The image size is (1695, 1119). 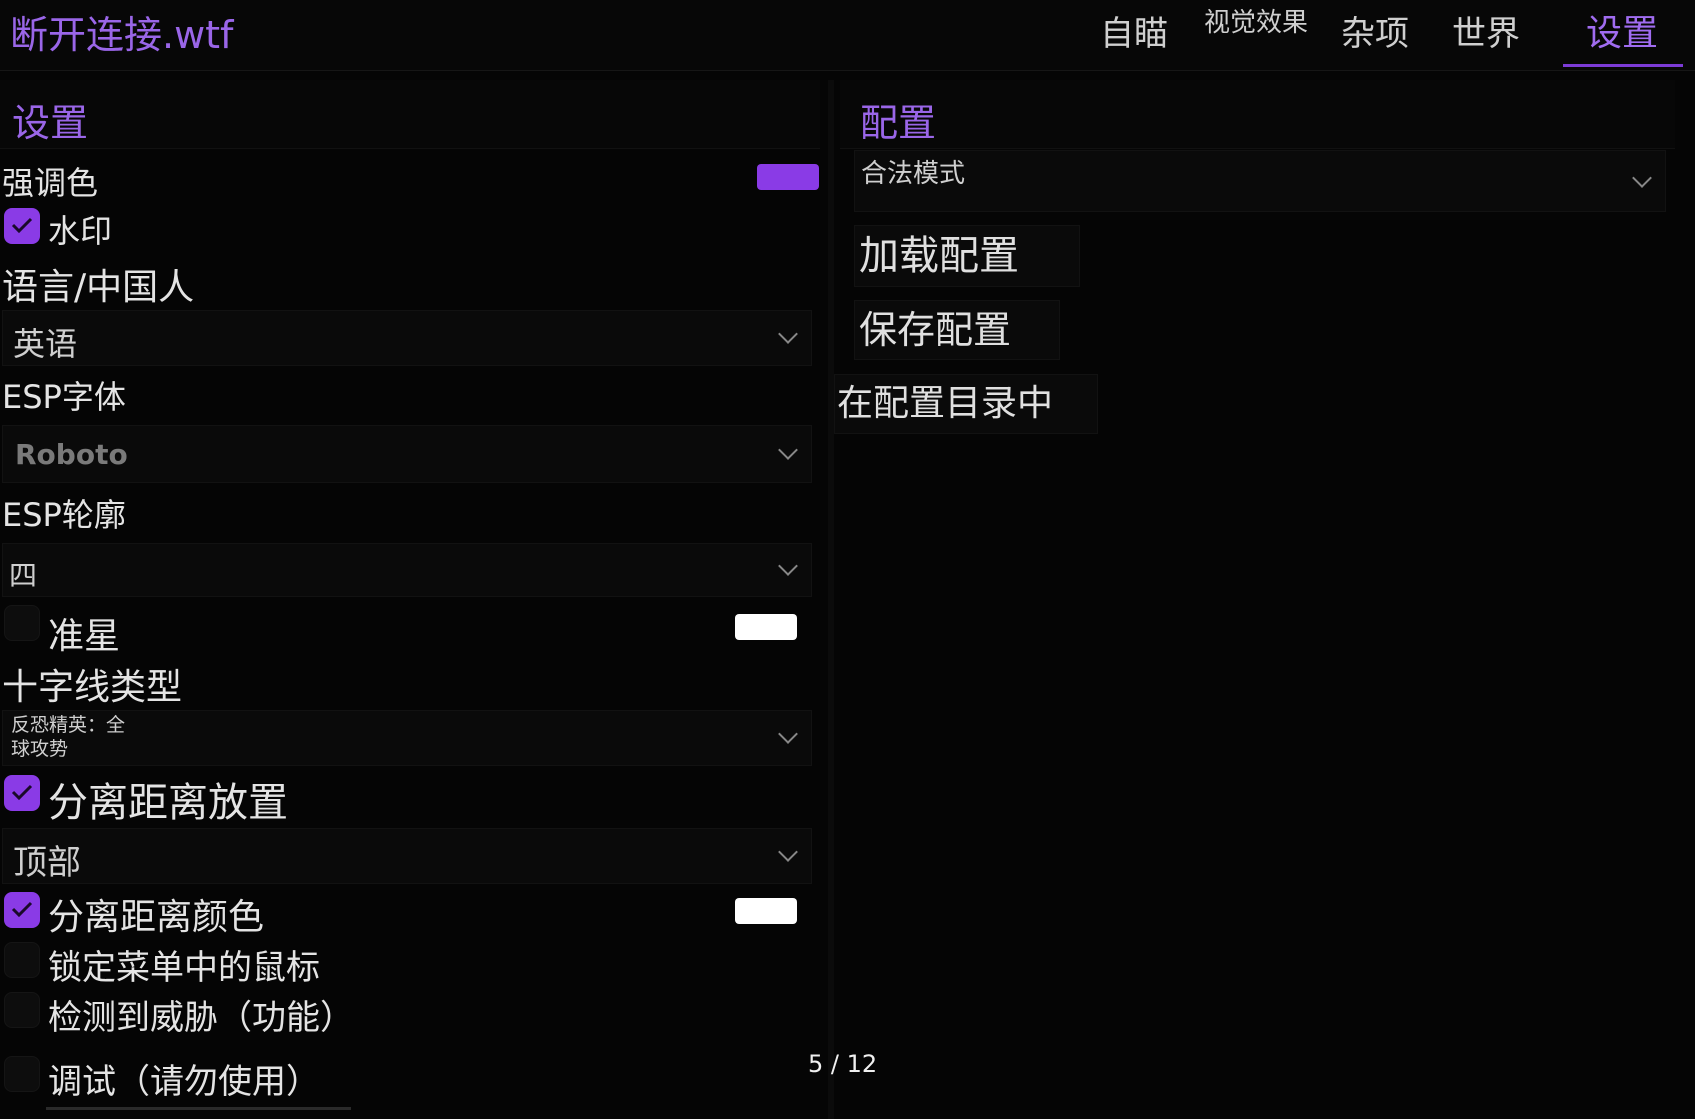 What do you see at coordinates (843, 1064) in the screenshot?
I see `page-indicator: 5 / 12` at bounding box center [843, 1064].